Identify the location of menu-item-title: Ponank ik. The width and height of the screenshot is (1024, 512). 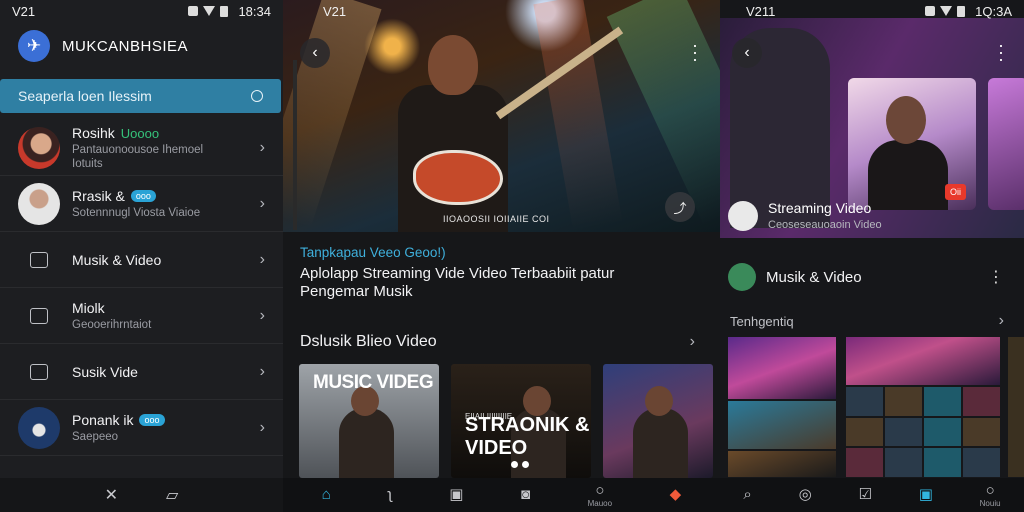
(103, 420).